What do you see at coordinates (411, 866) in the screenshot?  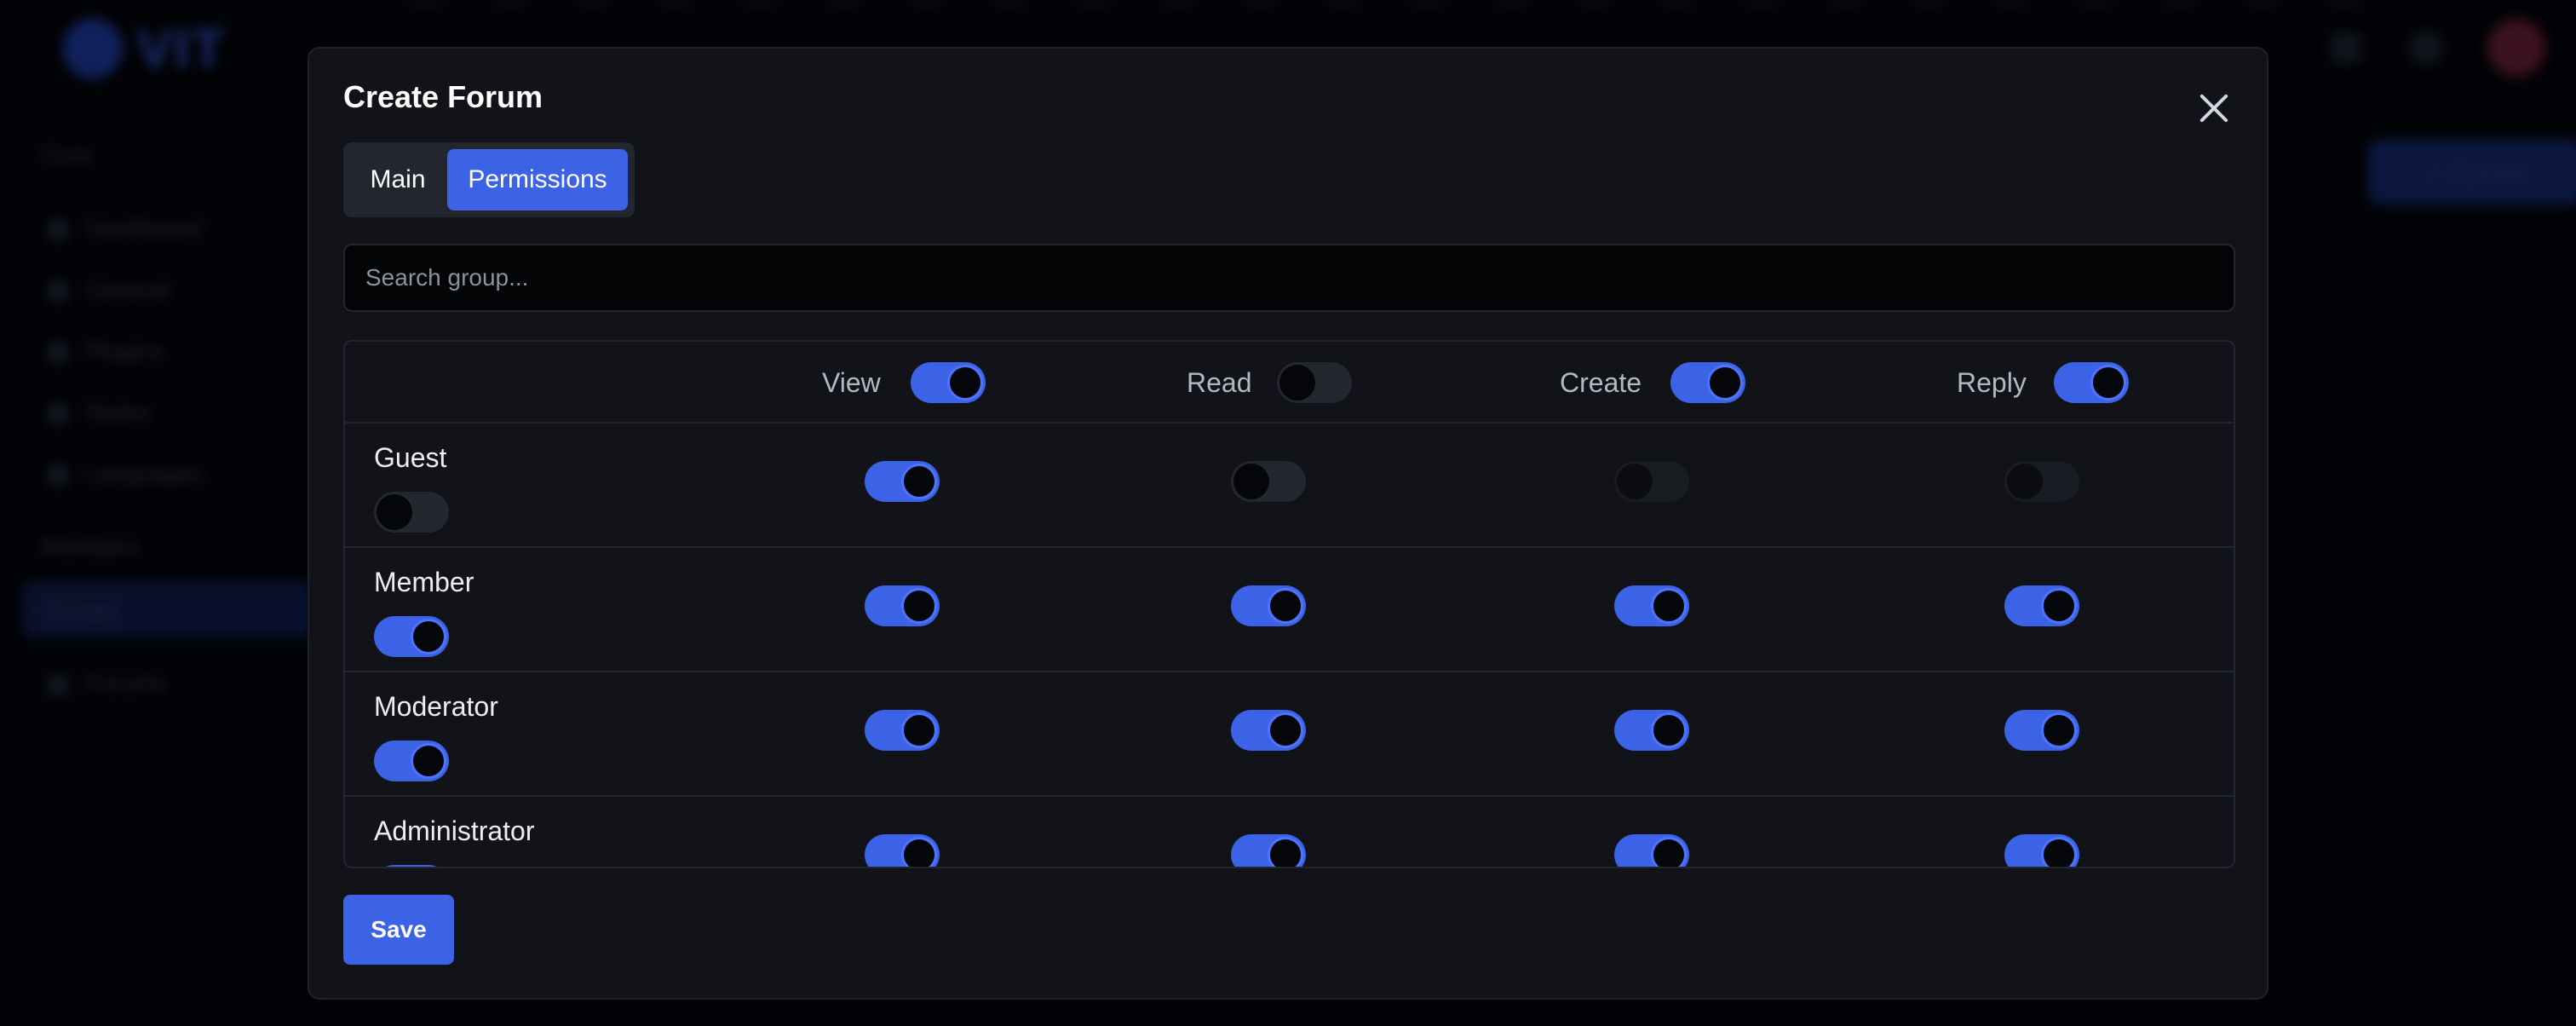 I see `toggle-group-administrator` at bounding box center [411, 866].